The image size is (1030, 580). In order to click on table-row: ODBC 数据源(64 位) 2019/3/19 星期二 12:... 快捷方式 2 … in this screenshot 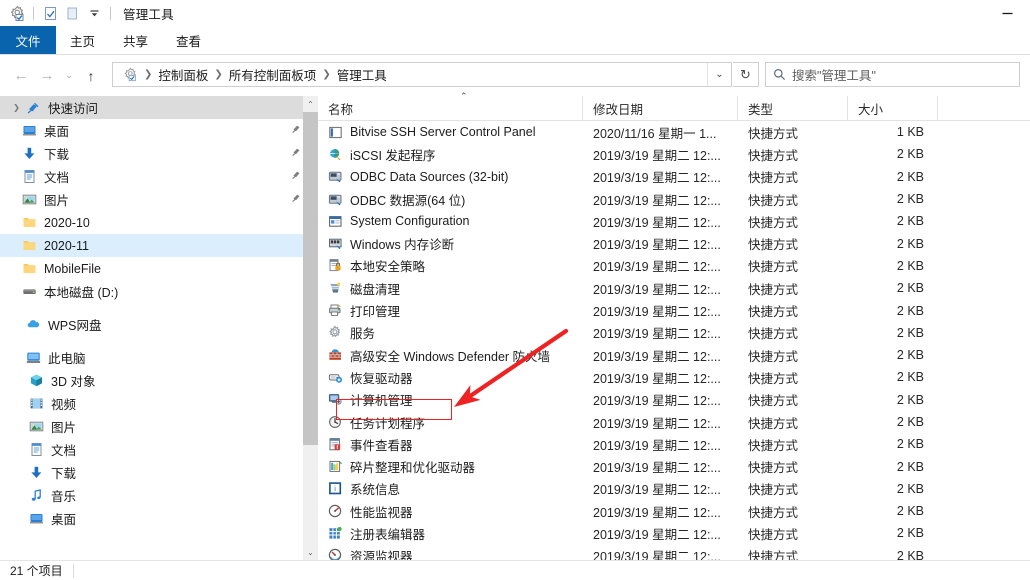, I will do `click(674, 199)`.